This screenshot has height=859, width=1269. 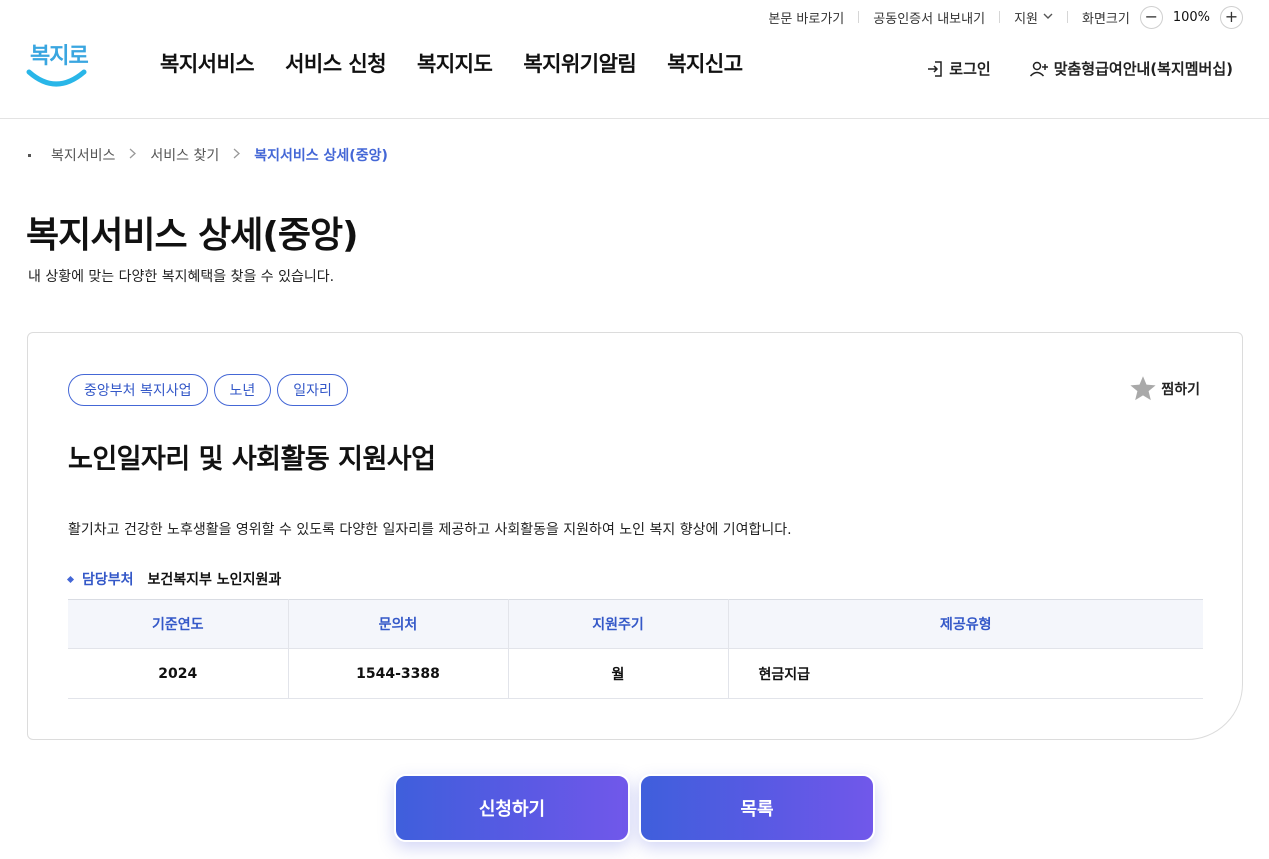 What do you see at coordinates (178, 624) in the screenshot?
I see `header-base-year: 기준연도` at bounding box center [178, 624].